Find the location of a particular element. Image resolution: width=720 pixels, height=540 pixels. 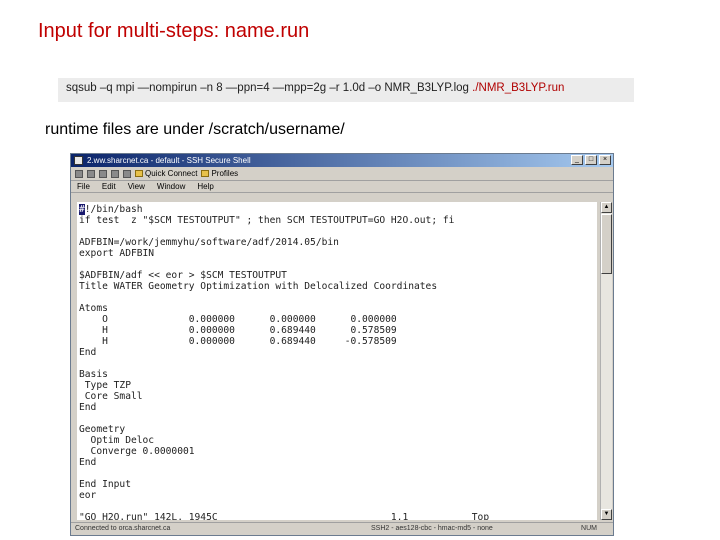

menu-edit: Edit is located at coordinates (109, 186).